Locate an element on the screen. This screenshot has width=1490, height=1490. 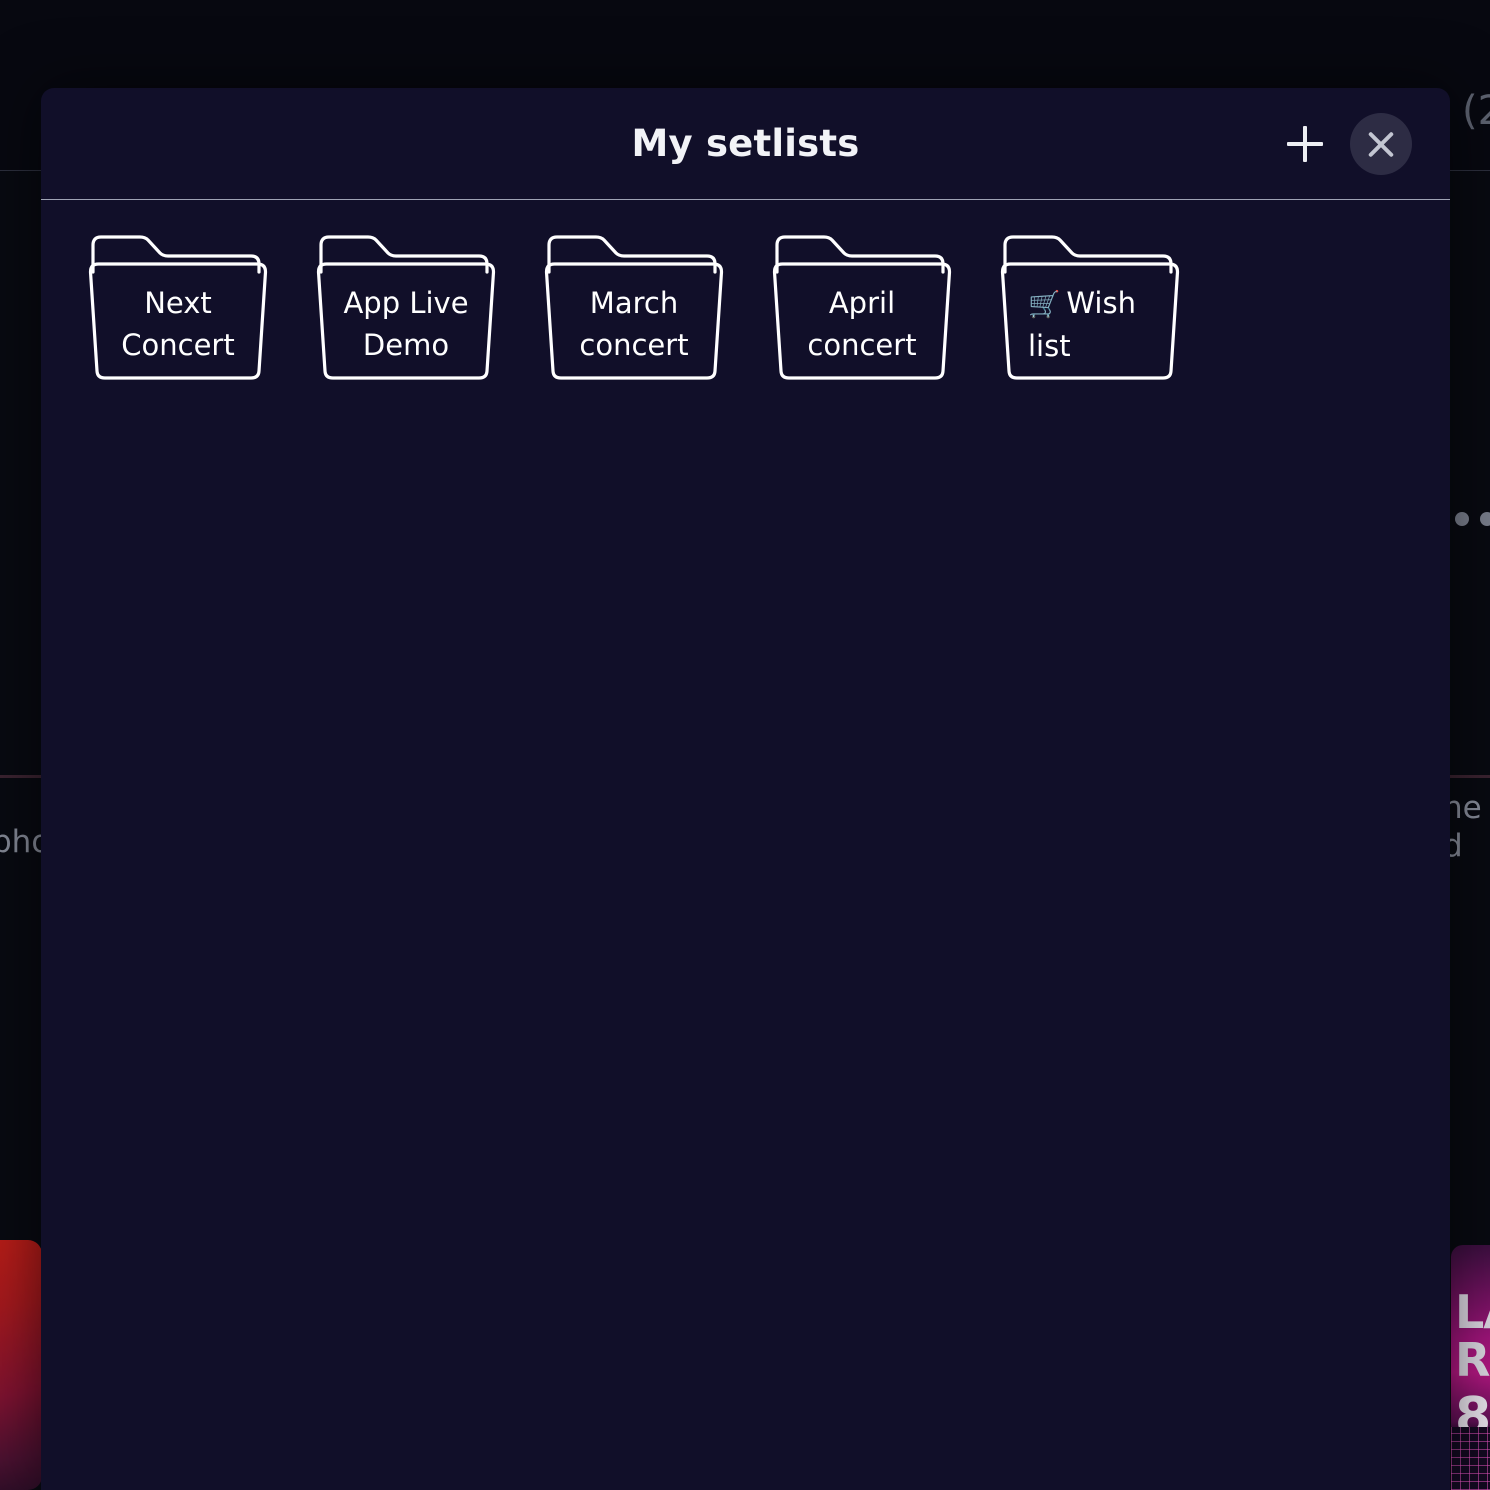
retro-poster-grid is located at coordinates (1470, 1458).